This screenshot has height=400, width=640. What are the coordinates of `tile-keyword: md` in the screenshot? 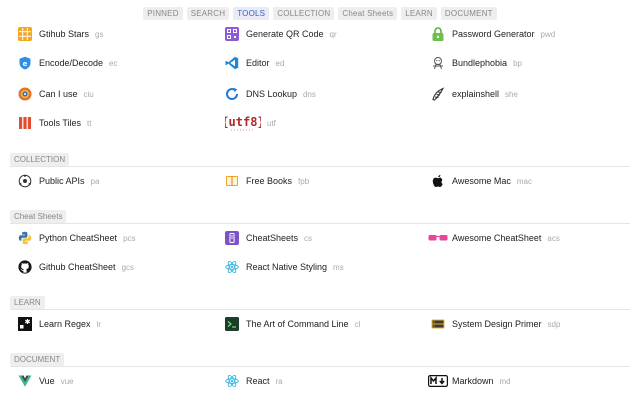 It's located at (505, 381).